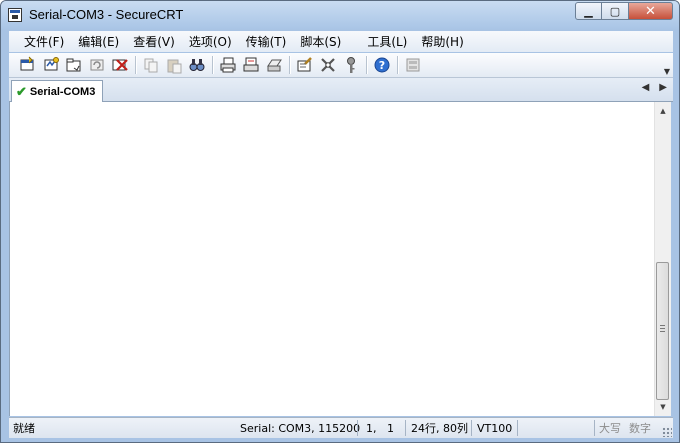  Describe the element at coordinates (96, 65) in the screenshot. I see `reconnect-icon` at that location.